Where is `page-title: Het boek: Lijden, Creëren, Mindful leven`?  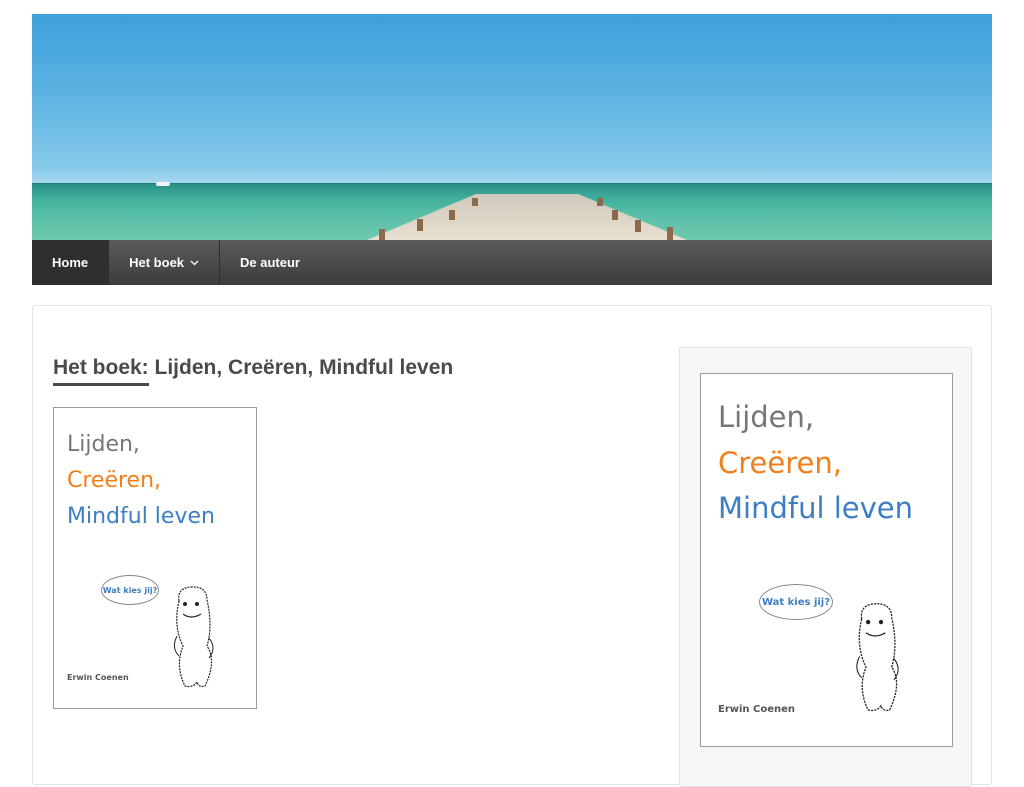
page-title: Het boek: Lijden, Creëren, Mindful leven is located at coordinates (253, 371).